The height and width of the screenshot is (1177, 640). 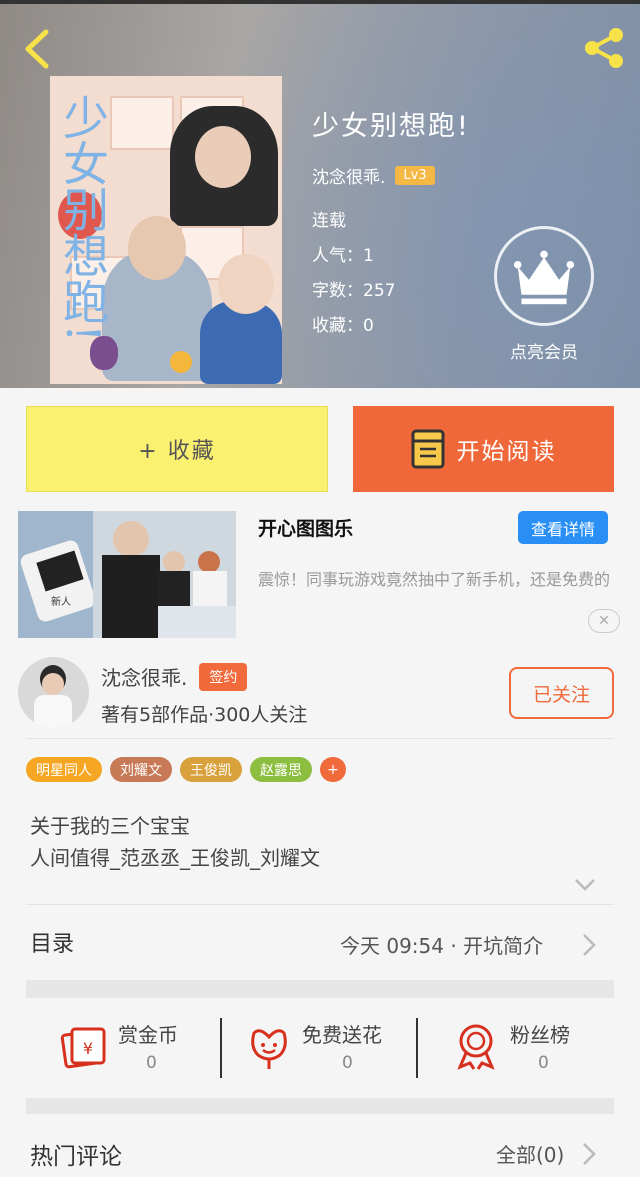 I want to click on stat-name: 免费送花, so click(x=342, y=1035).